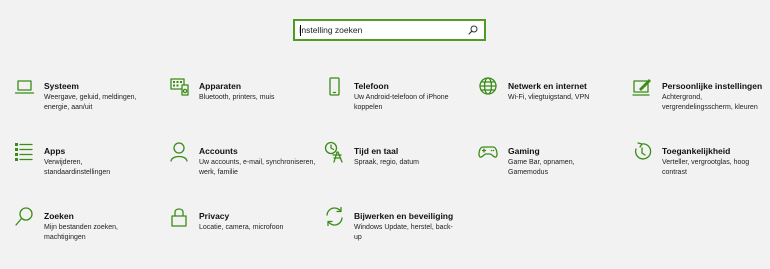 Image resolution: width=770 pixels, height=269 pixels. I want to click on search-input, so click(380, 30).